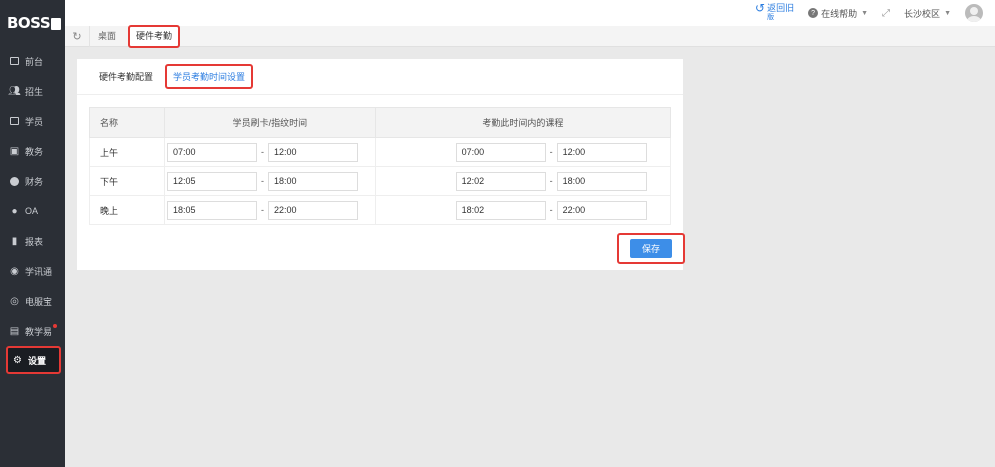 The width and height of the screenshot is (995, 467). What do you see at coordinates (29, 23) in the screenshot?
I see `logo-text: BOSS` at bounding box center [29, 23].